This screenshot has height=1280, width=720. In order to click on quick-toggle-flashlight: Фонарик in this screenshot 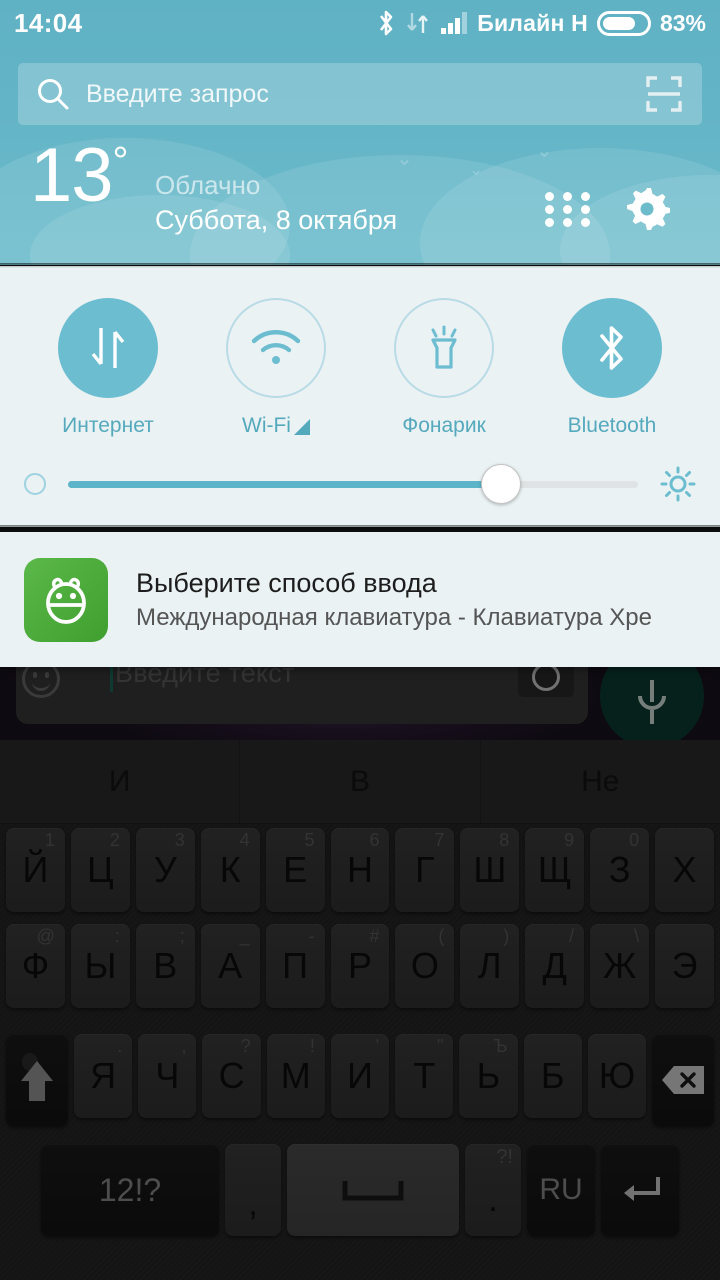, I will do `click(444, 368)`.